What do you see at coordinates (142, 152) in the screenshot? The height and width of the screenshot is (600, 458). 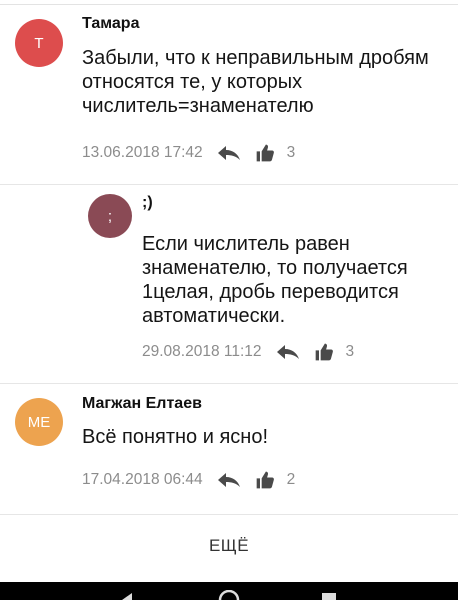 I see `comment-timestamp: 13.06.2018 17:42` at bounding box center [142, 152].